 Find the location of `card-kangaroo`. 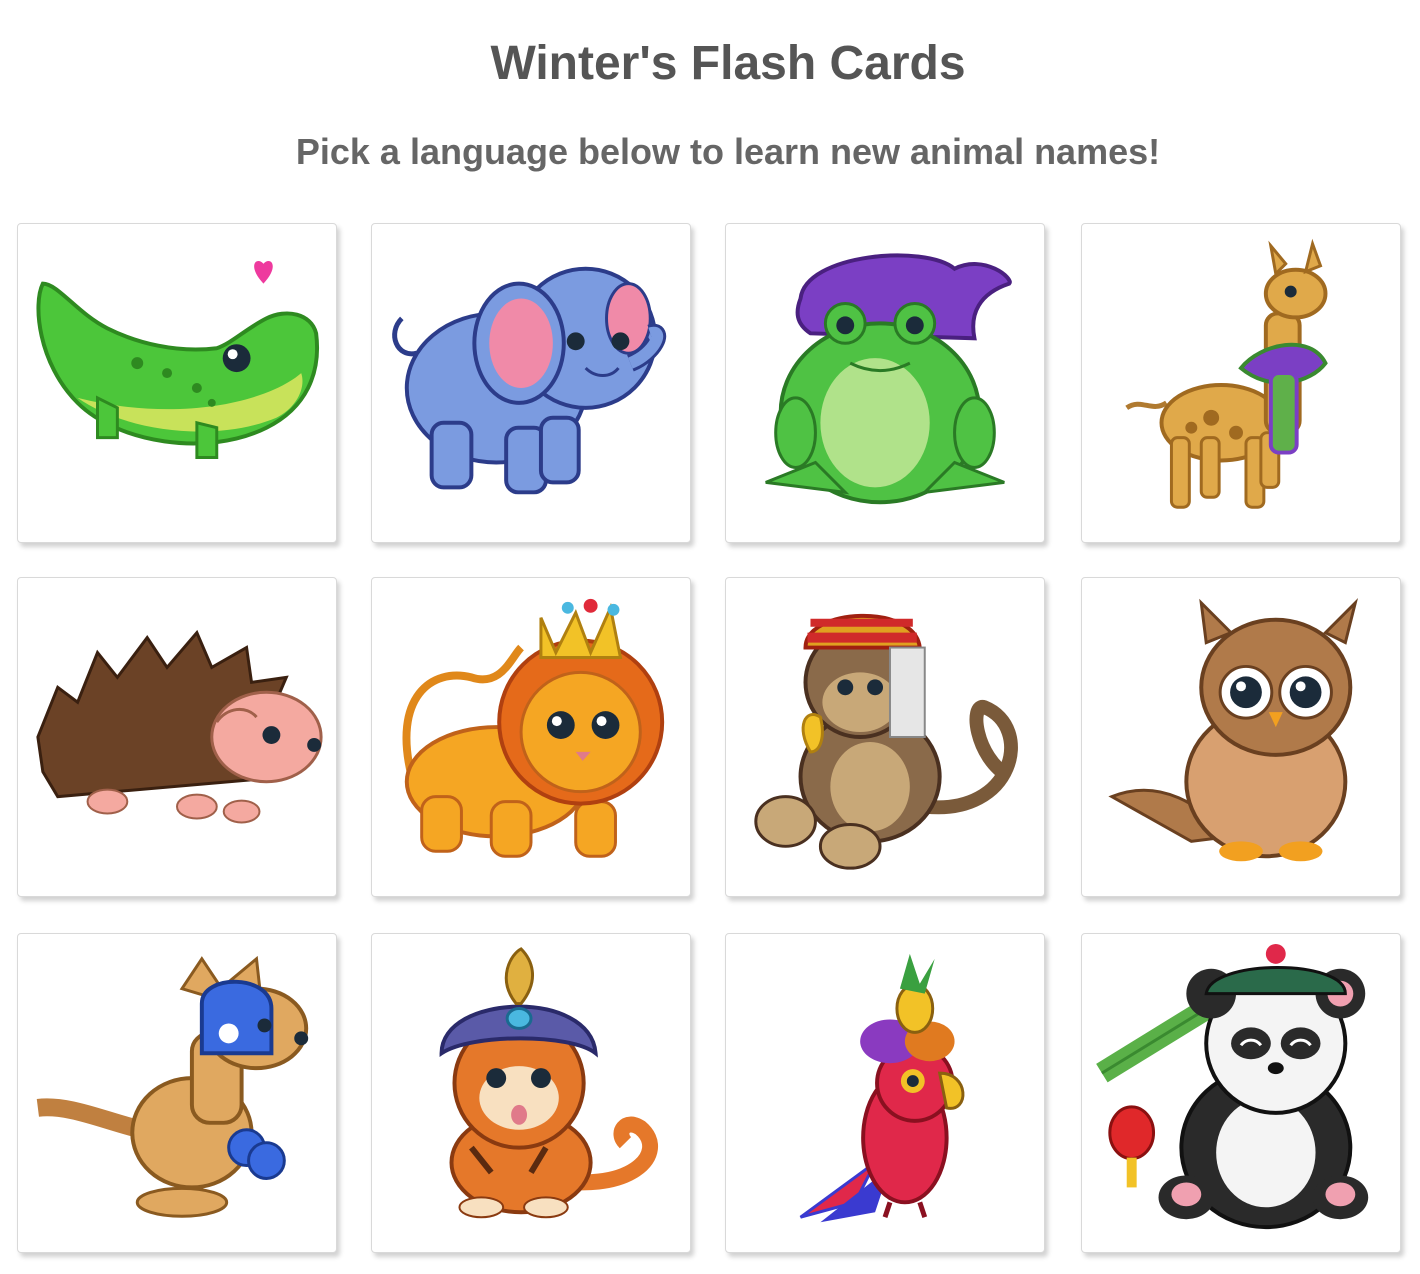

card-kangaroo is located at coordinates (177, 1093).